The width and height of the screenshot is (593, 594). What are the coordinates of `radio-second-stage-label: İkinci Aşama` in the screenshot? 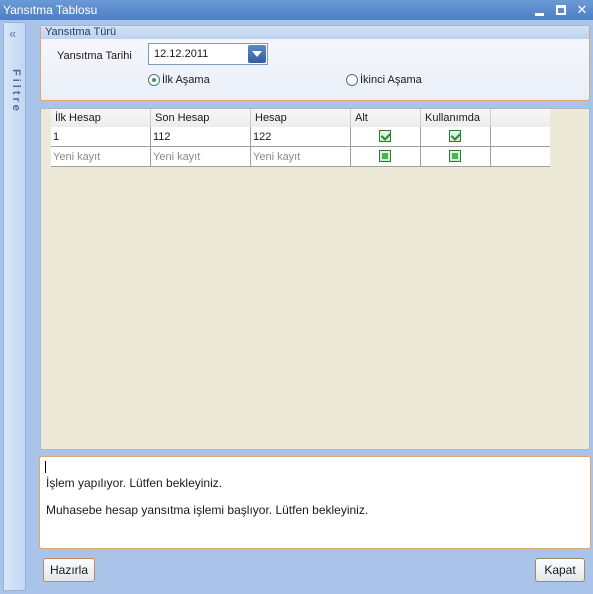 It's located at (391, 80).